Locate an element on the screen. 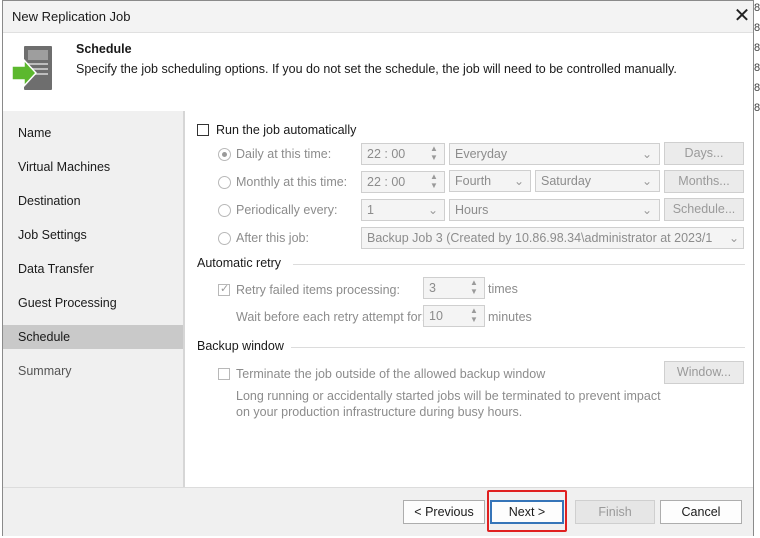 The height and width of the screenshot is (538, 760). next-button: Next > is located at coordinates (527, 512).